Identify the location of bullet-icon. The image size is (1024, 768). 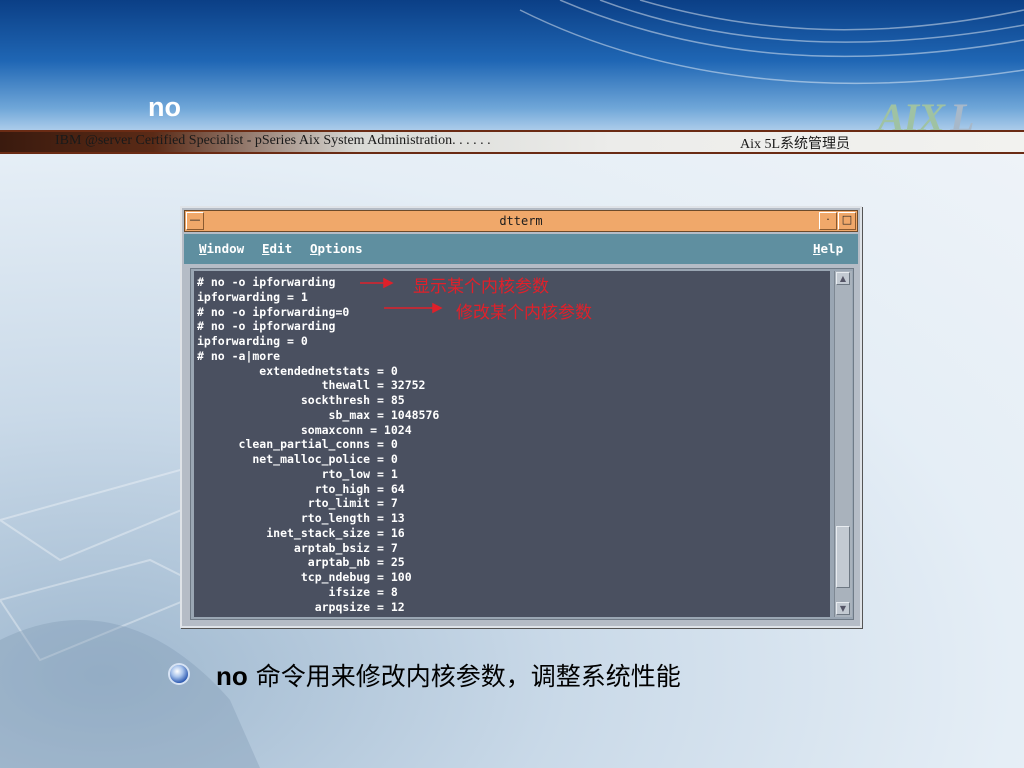
(179, 674).